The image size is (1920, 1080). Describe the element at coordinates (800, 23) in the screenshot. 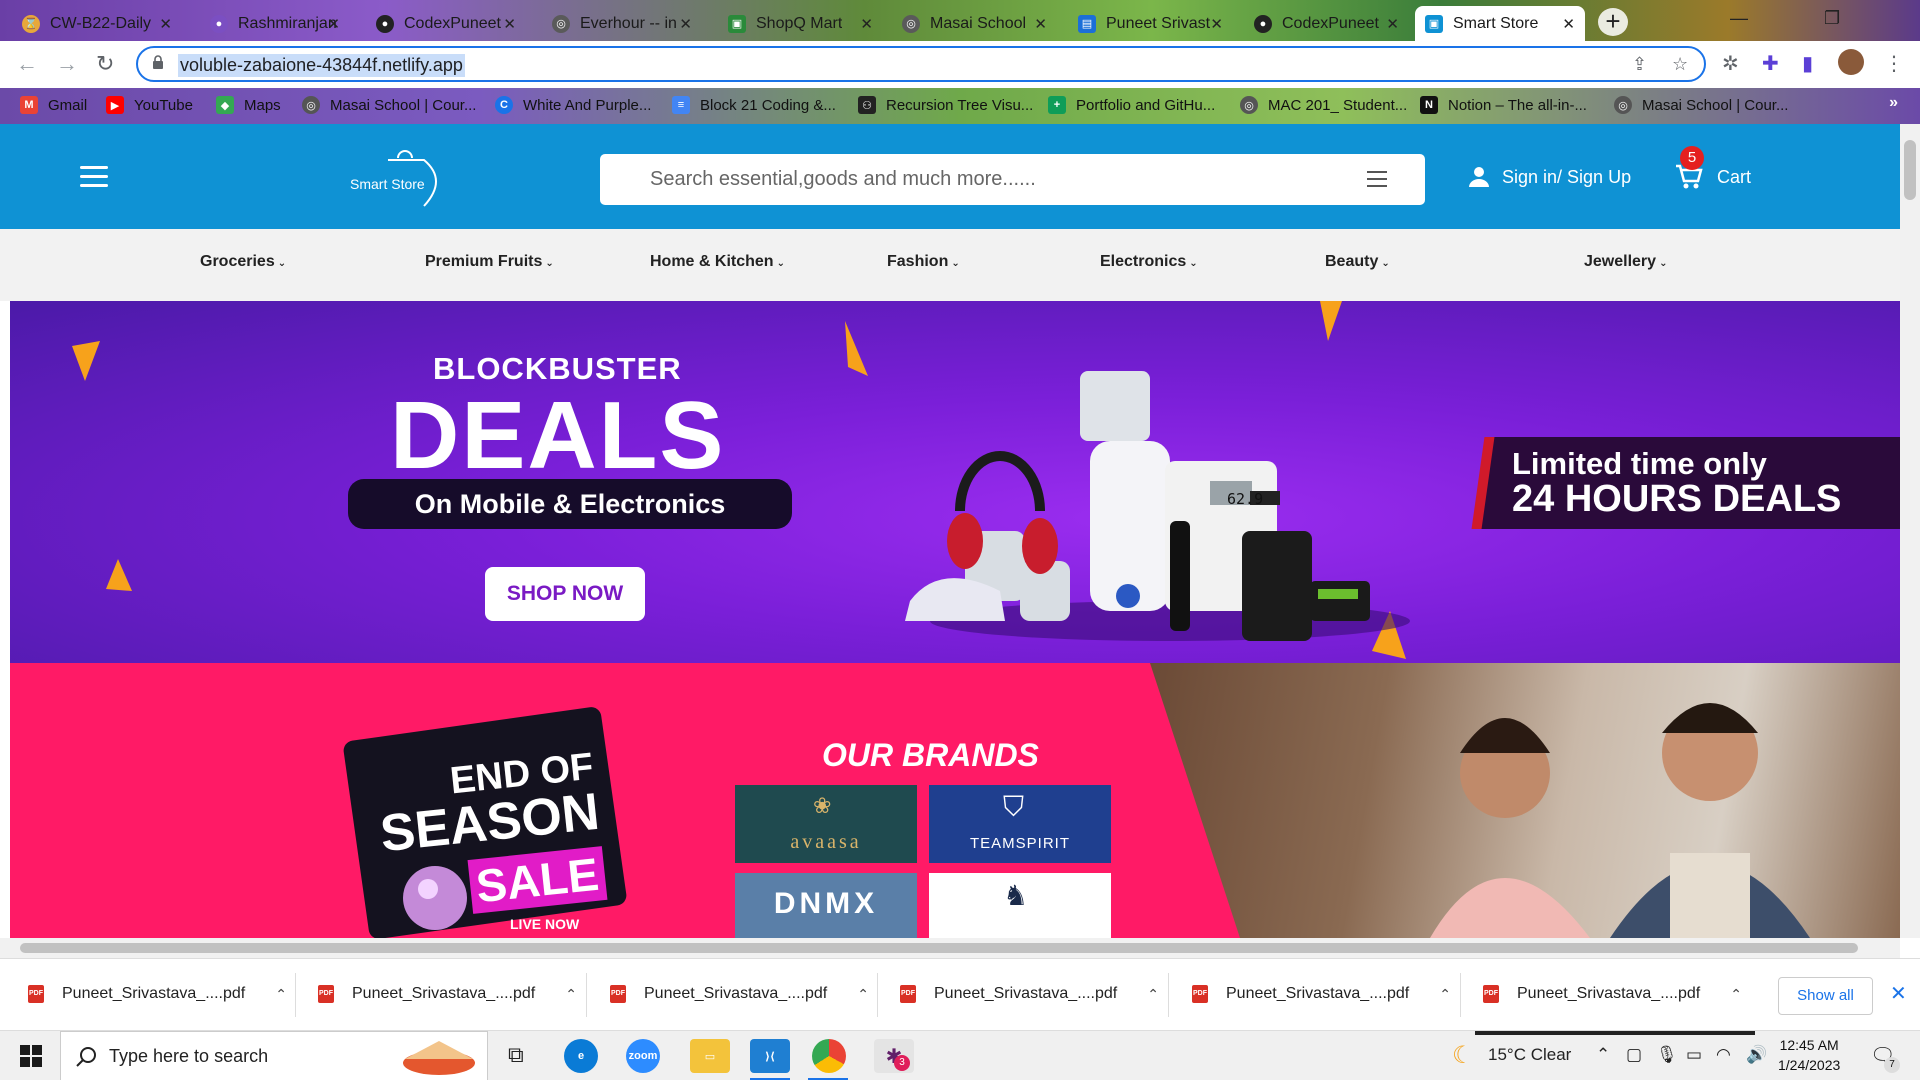

I see `browser-tab: ▣ ShopQ Mart ✕` at that location.